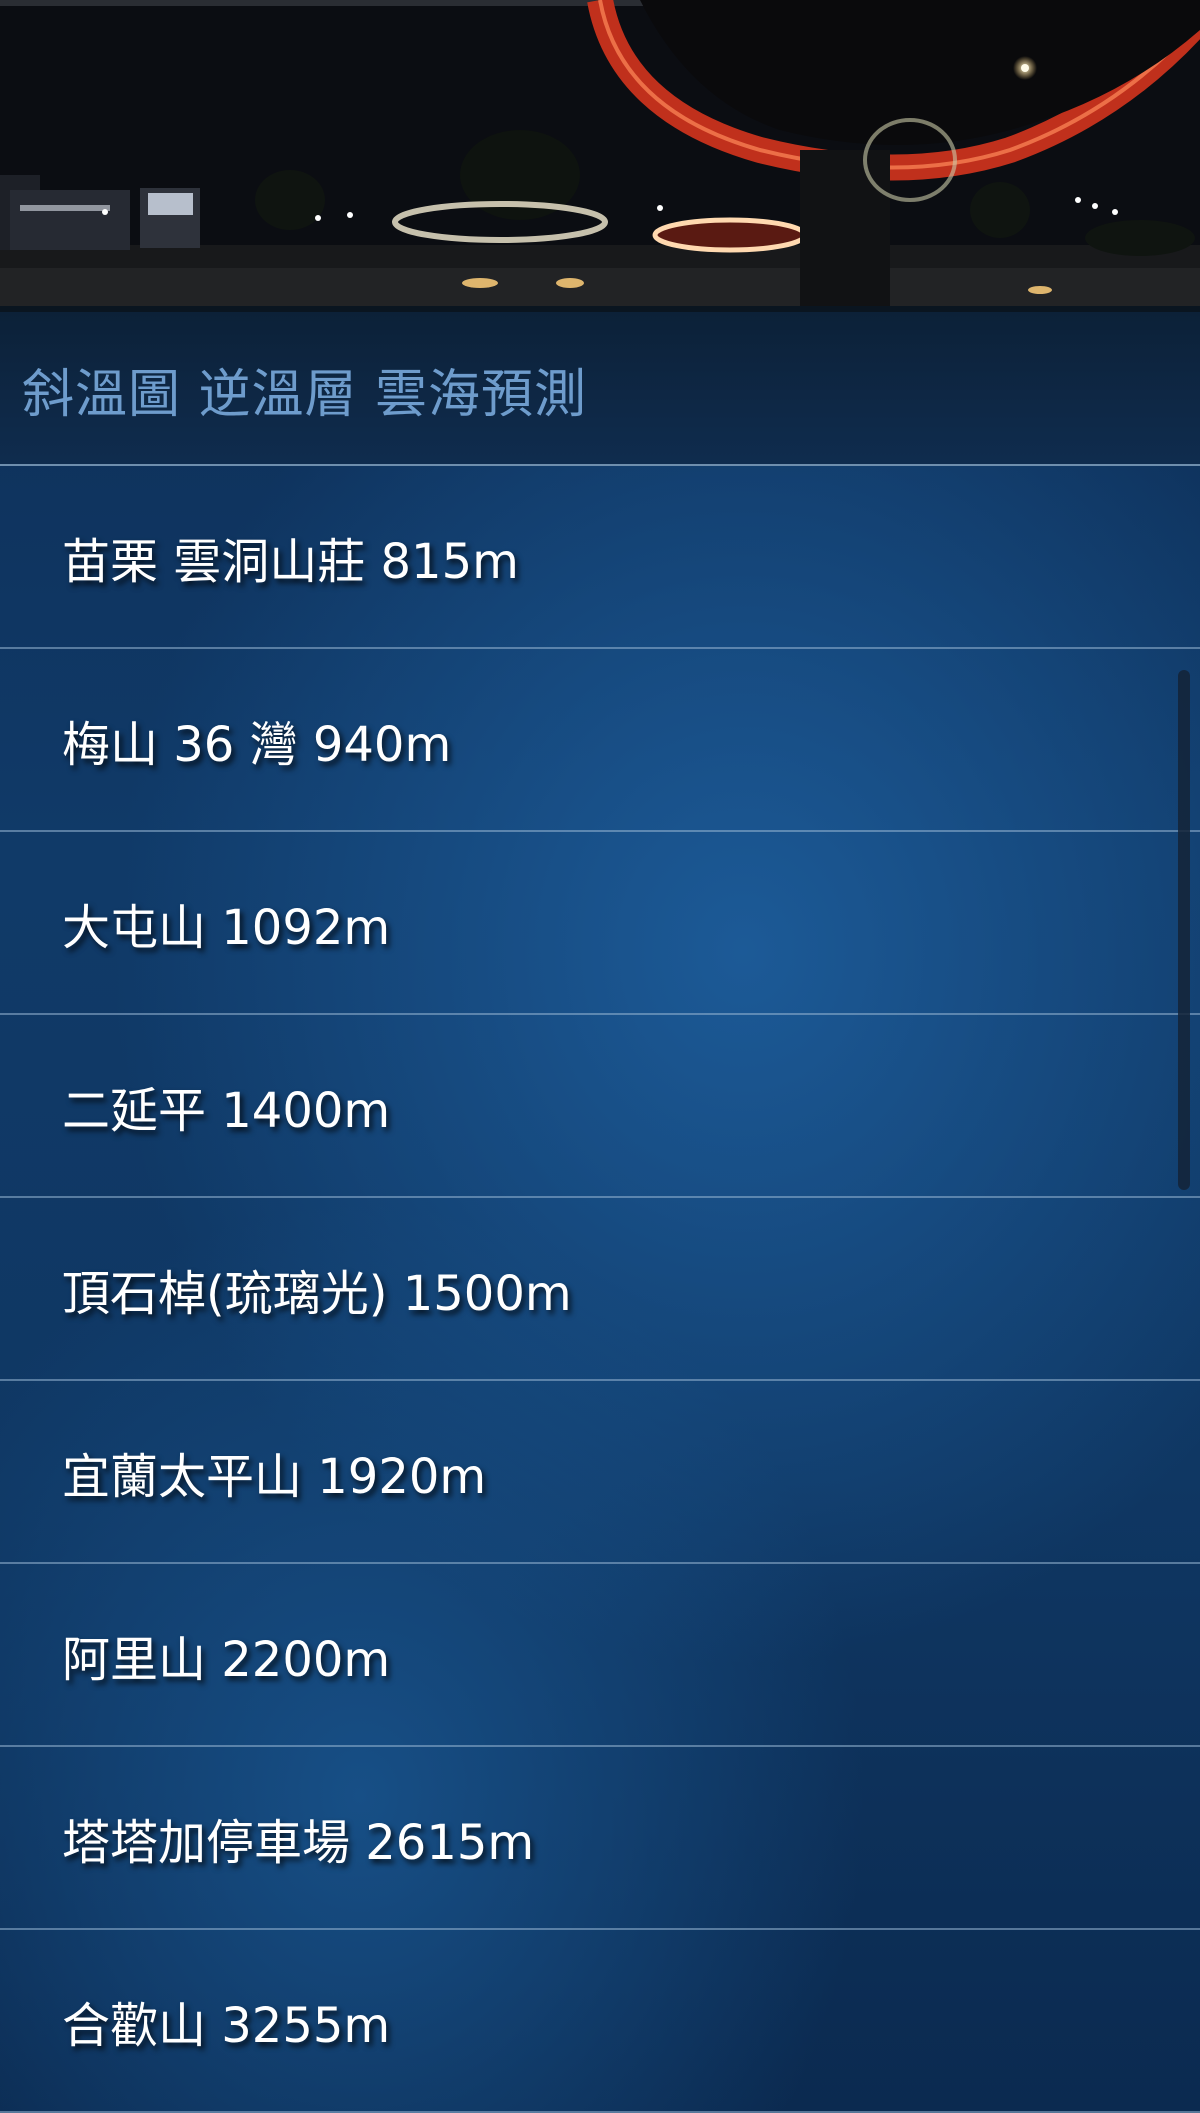  I want to click on list-item: 苗栗 雲洞山莊 815m, so click(600, 557).